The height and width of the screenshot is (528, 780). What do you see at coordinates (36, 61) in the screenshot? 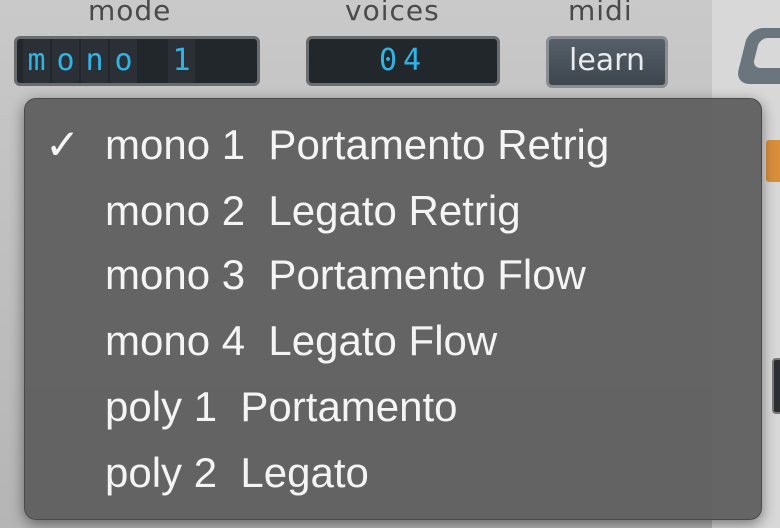
I see `mode-char: m` at bounding box center [36, 61].